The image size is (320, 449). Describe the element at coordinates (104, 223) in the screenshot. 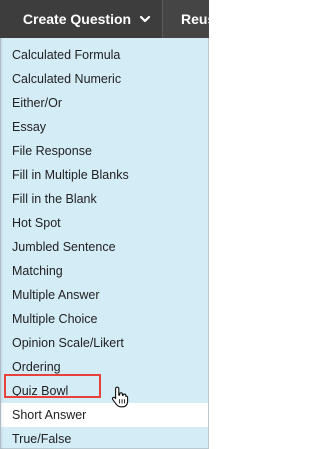

I see `menu-item-hot-spot: Hot Spot` at that location.